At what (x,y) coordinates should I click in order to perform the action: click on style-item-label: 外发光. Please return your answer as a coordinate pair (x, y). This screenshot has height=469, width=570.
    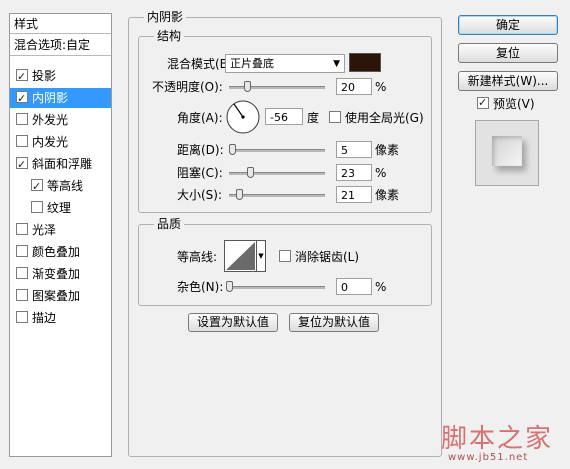
    Looking at the image, I should click on (50, 120).